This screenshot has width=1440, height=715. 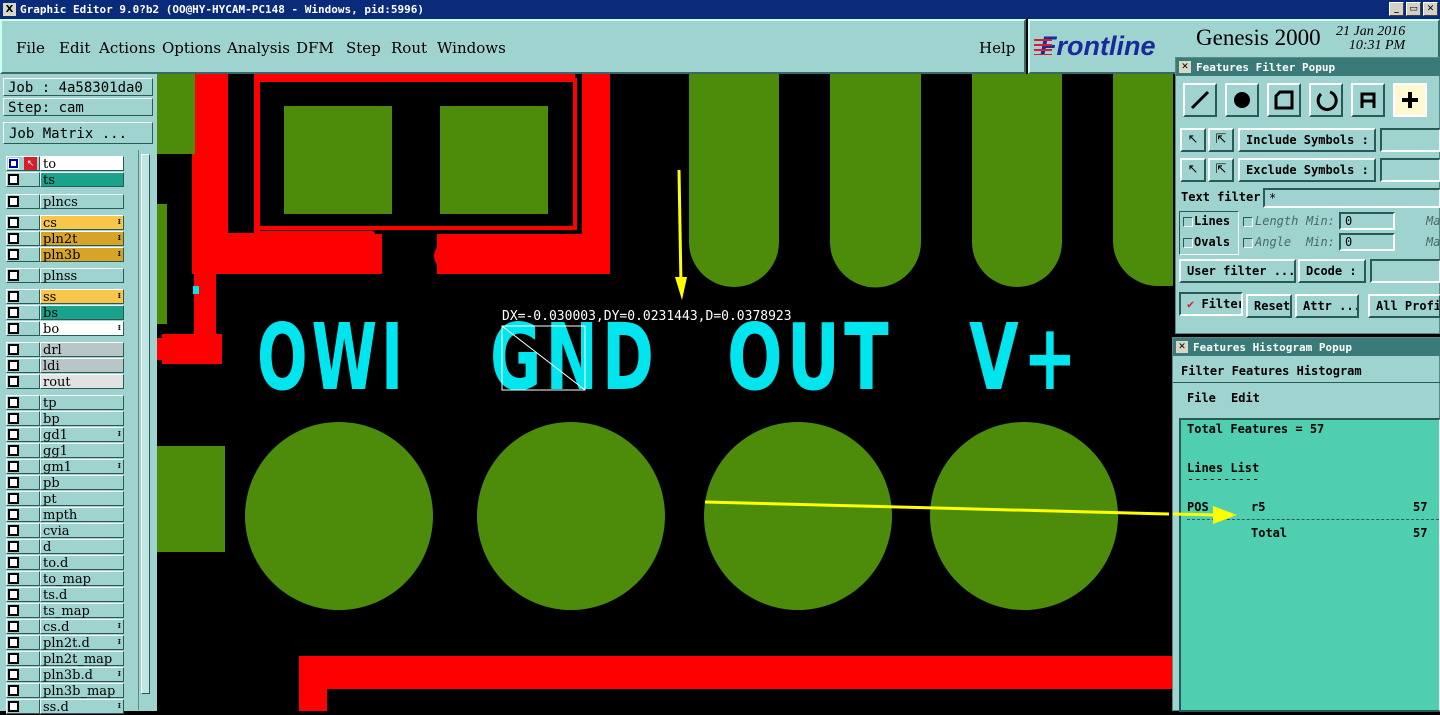 What do you see at coordinates (82, 483) in the screenshot?
I see `layer-name: pb` at bounding box center [82, 483].